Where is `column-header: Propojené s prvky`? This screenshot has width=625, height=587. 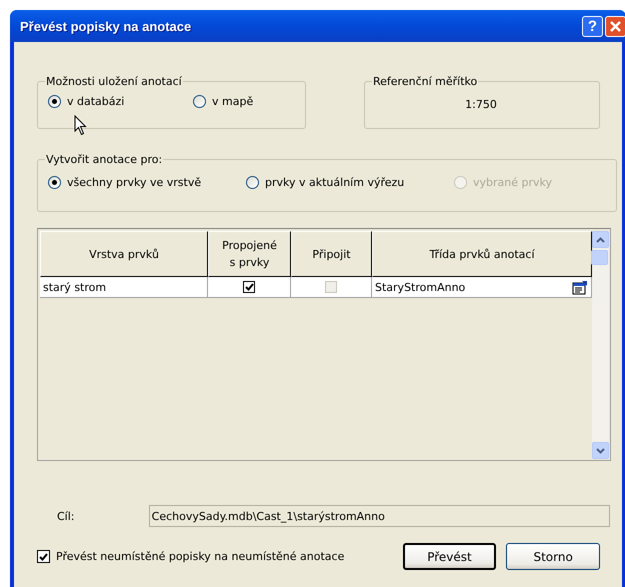 column-header: Propojené s prvky is located at coordinates (249, 254).